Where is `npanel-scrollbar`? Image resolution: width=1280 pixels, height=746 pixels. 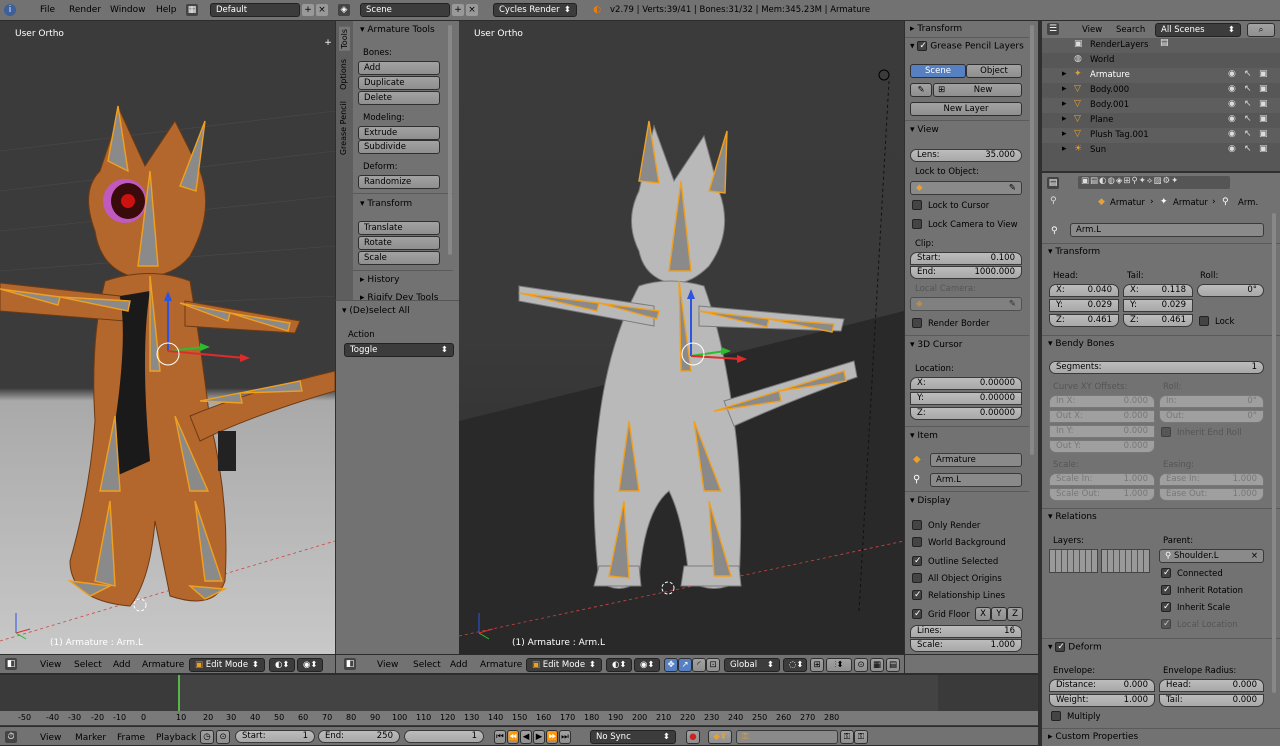
npanel-scrollbar is located at coordinates (1032, 240).